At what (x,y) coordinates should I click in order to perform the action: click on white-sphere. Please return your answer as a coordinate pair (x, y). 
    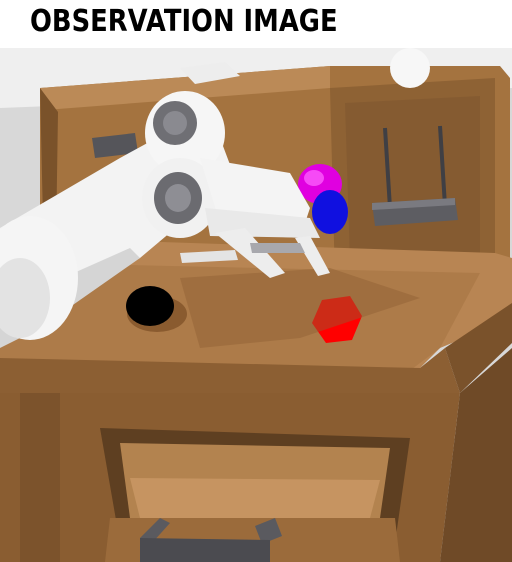
    Looking at the image, I should click on (410, 68).